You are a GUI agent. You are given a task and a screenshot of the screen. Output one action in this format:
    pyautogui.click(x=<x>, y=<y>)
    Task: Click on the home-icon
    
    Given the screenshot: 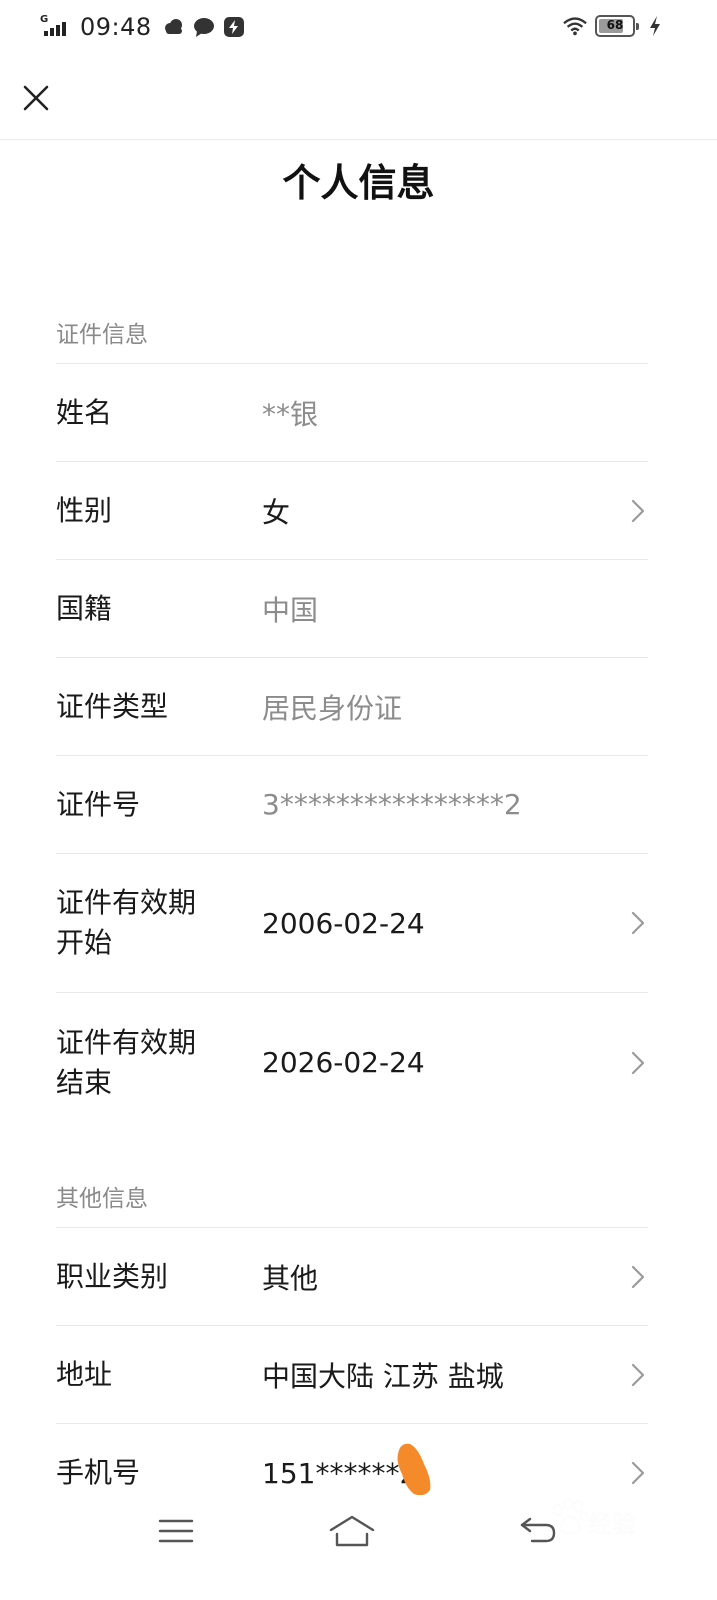 What is the action you would take?
    pyautogui.click(x=352, y=1531)
    